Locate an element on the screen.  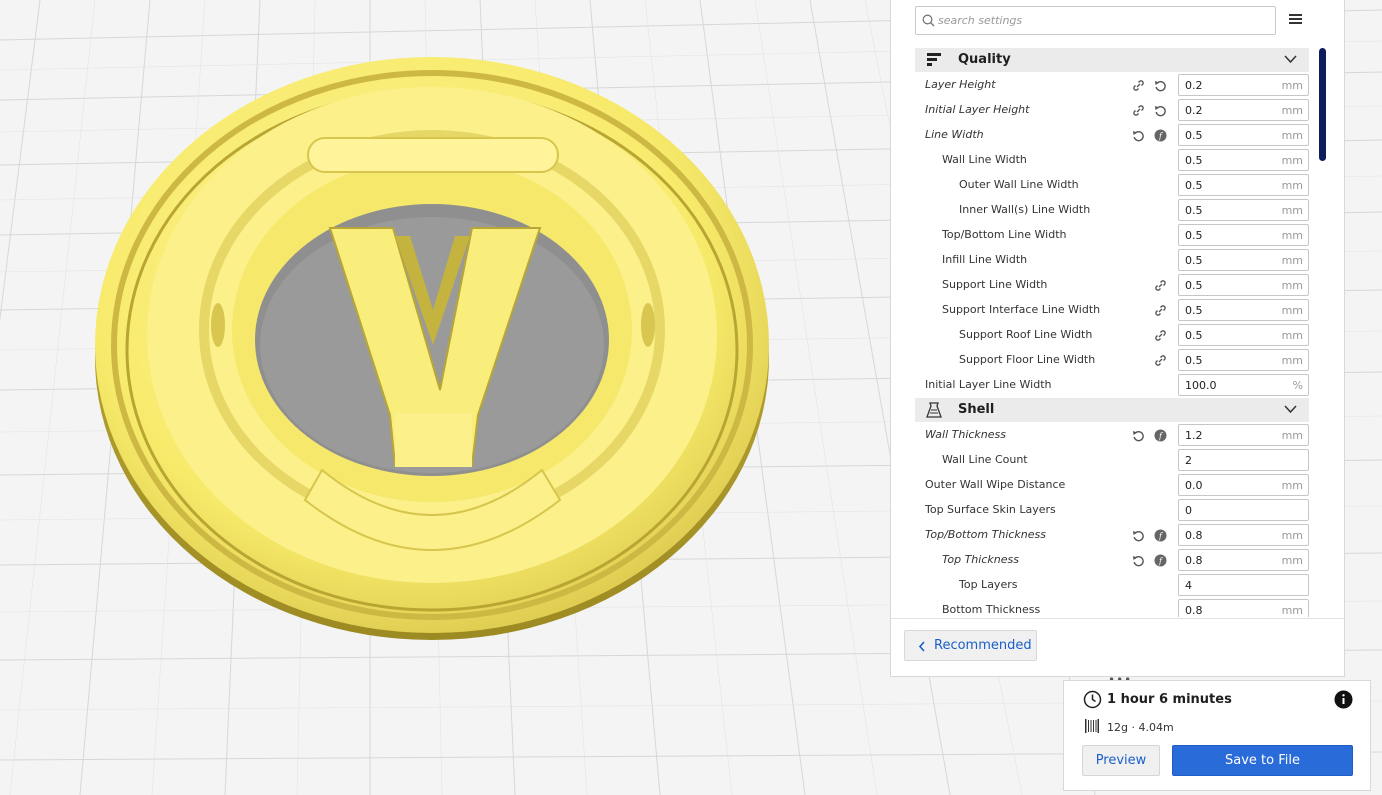
setting-row-support-floor-line-width: Support Floor Line Width 0.5 mm is located at coordinates (1112, 360).